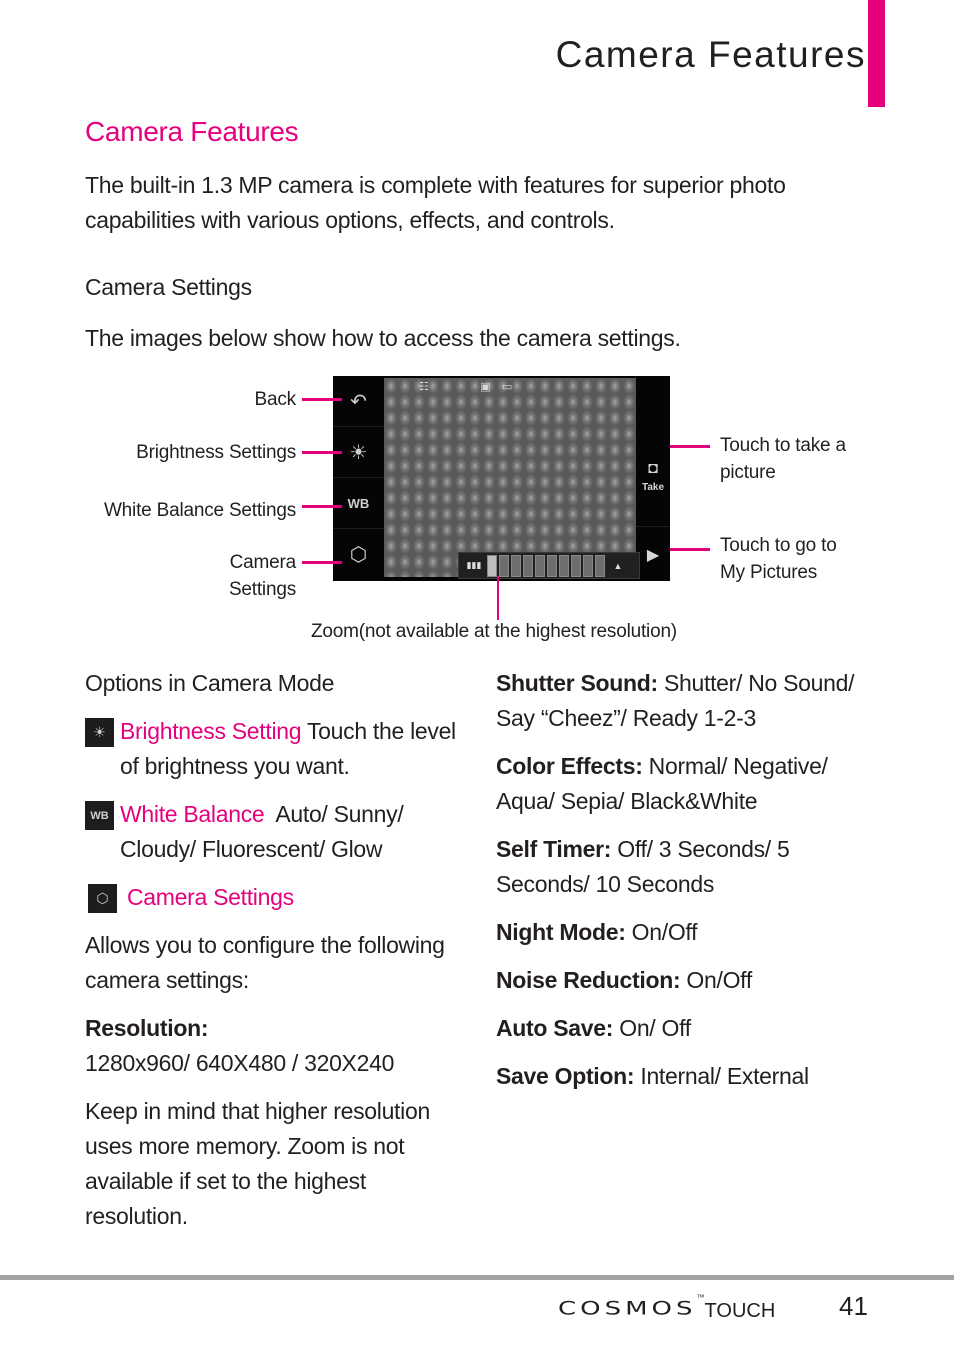 This screenshot has height=1372, width=954. I want to click on setting-item: Night Mode: On/Off, so click(686, 932).